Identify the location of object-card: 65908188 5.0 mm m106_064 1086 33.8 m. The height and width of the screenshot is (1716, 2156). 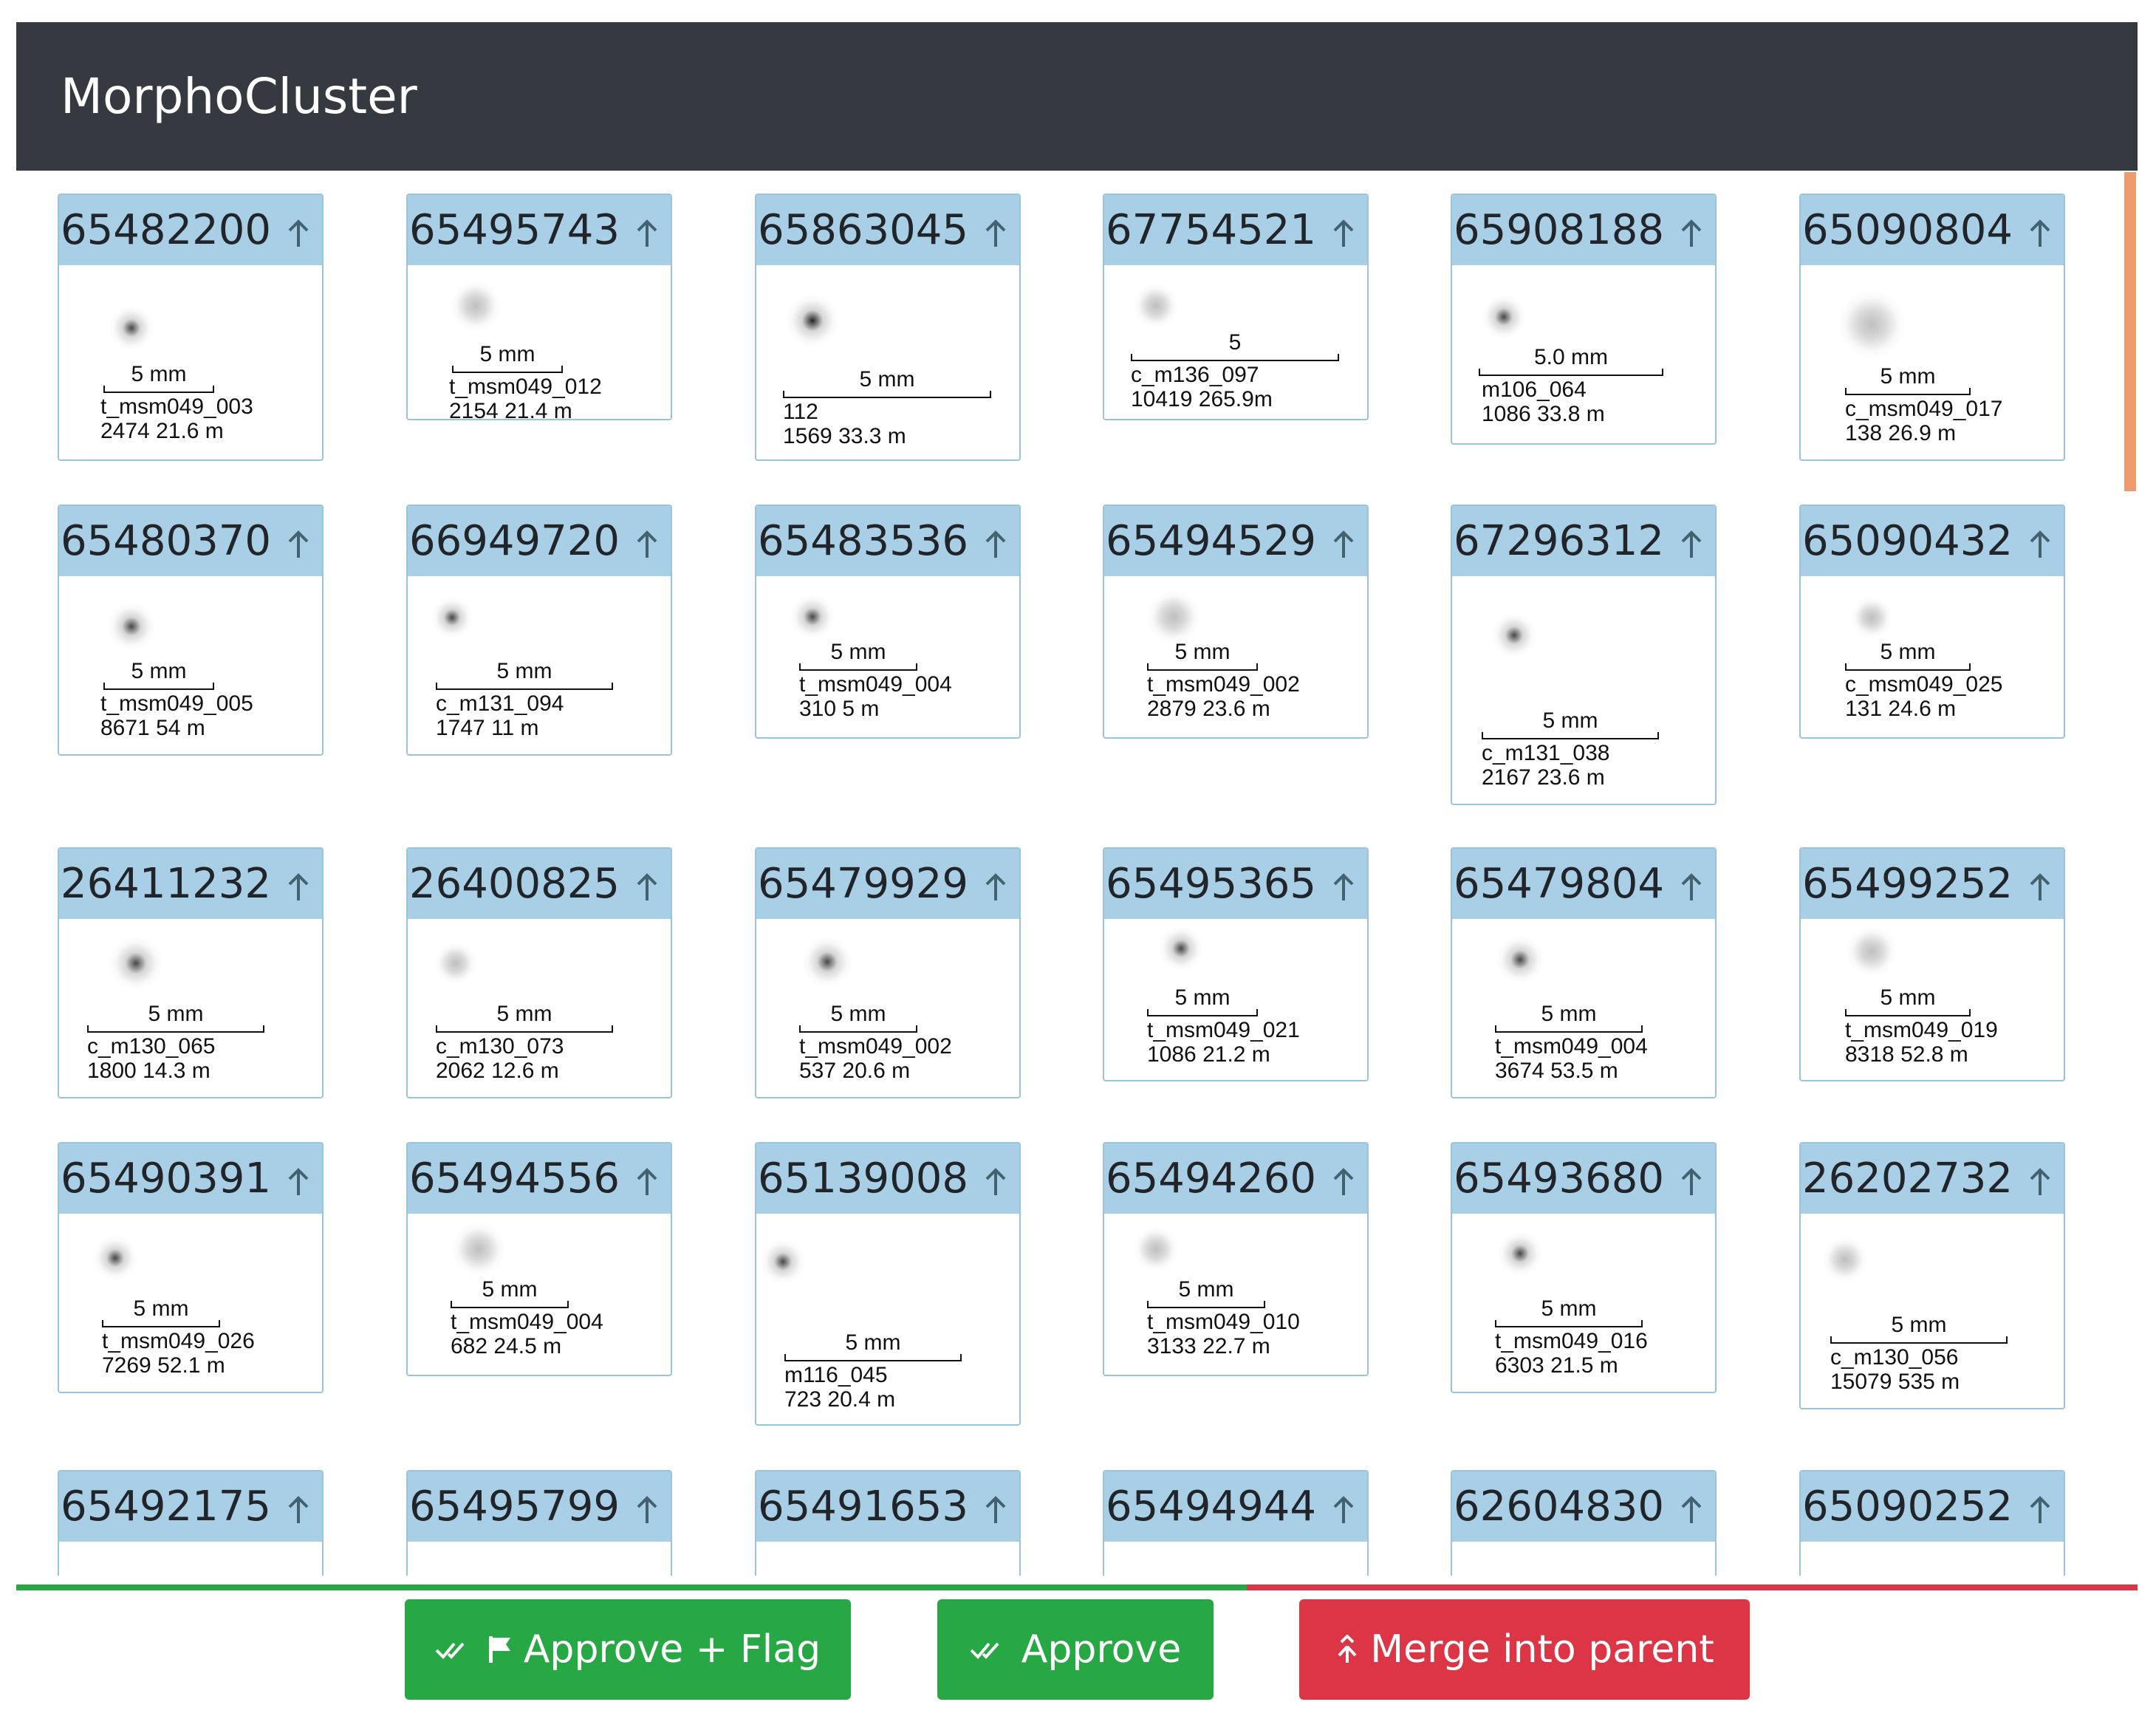
(1584, 319).